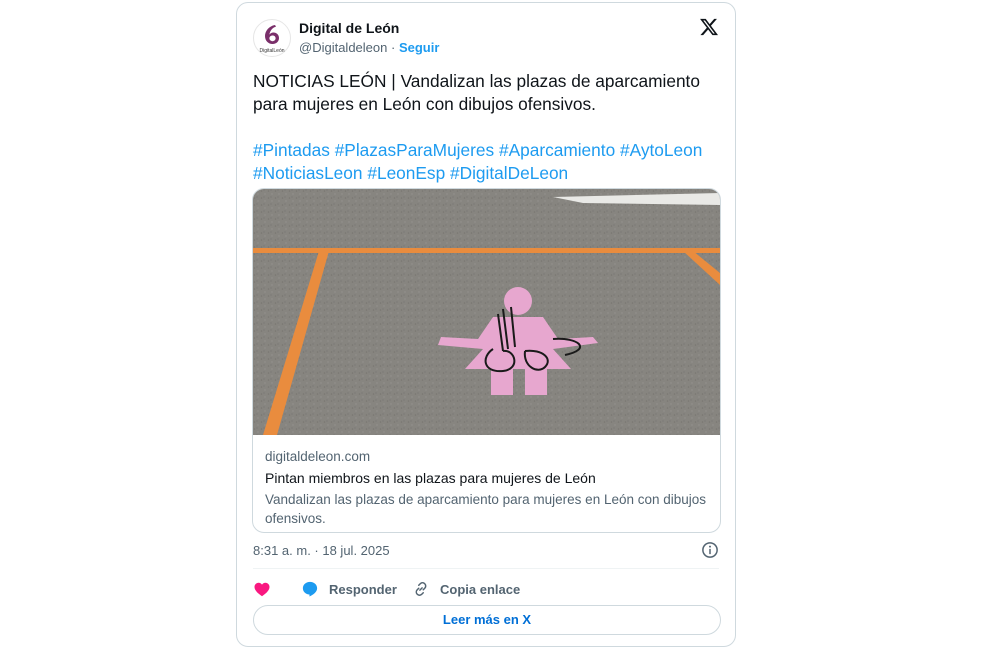 This screenshot has width=1000, height=657. What do you see at coordinates (271, 51) in the screenshot?
I see `logo-caption: DigitalLeón` at bounding box center [271, 51].